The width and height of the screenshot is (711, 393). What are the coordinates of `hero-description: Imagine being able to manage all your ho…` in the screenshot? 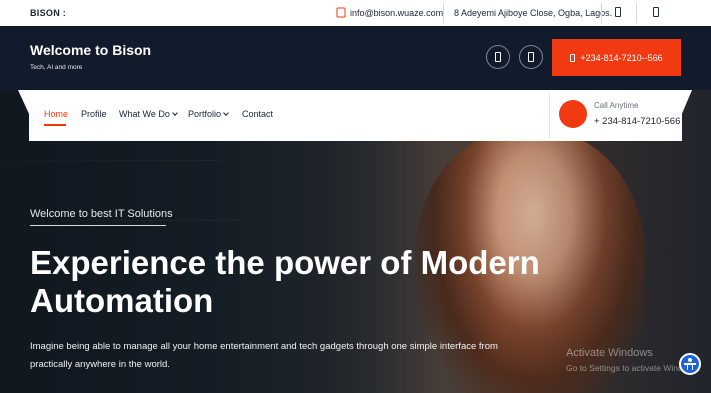 It's located at (264, 355).